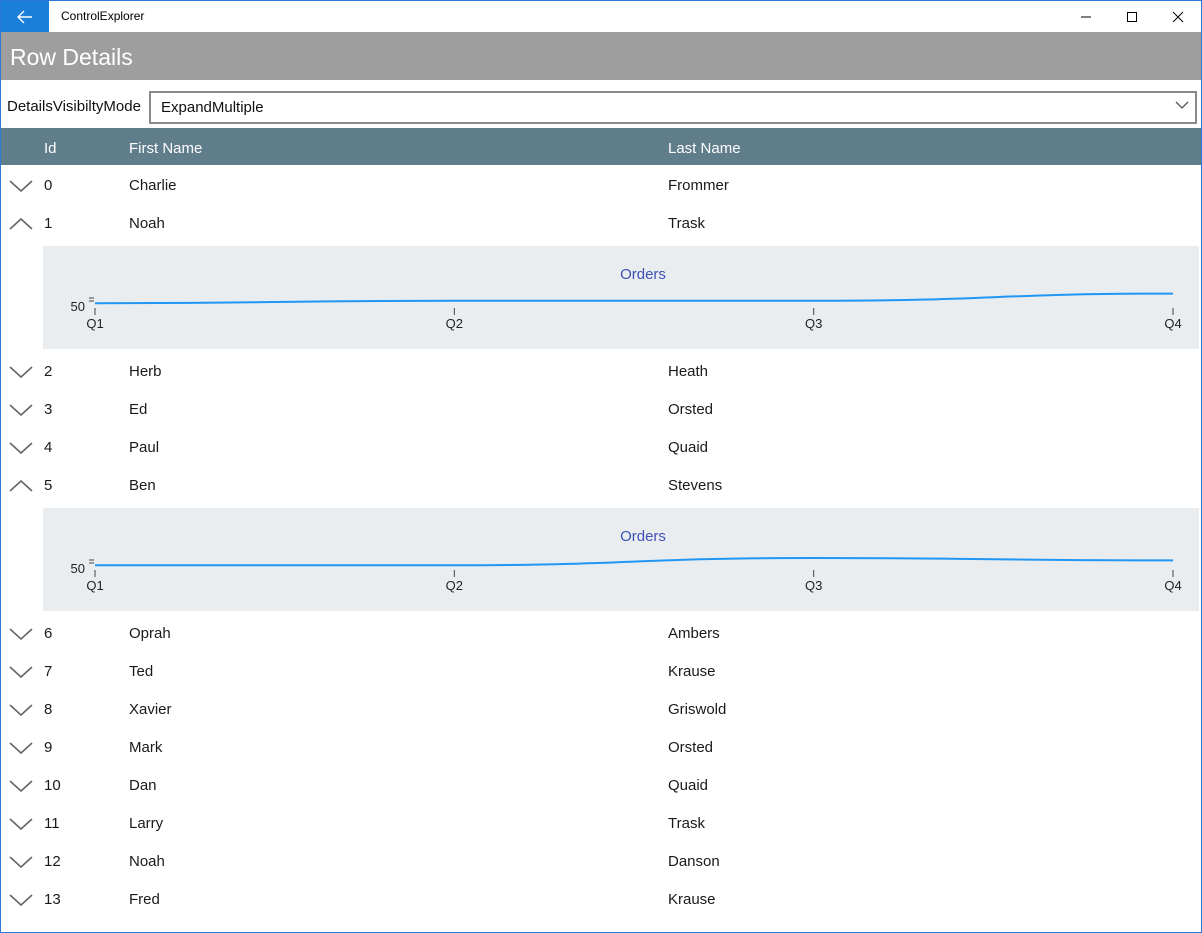 The height and width of the screenshot is (933, 1202). Describe the element at coordinates (142, 485) in the screenshot. I see `cell-first-name: Ben` at that location.